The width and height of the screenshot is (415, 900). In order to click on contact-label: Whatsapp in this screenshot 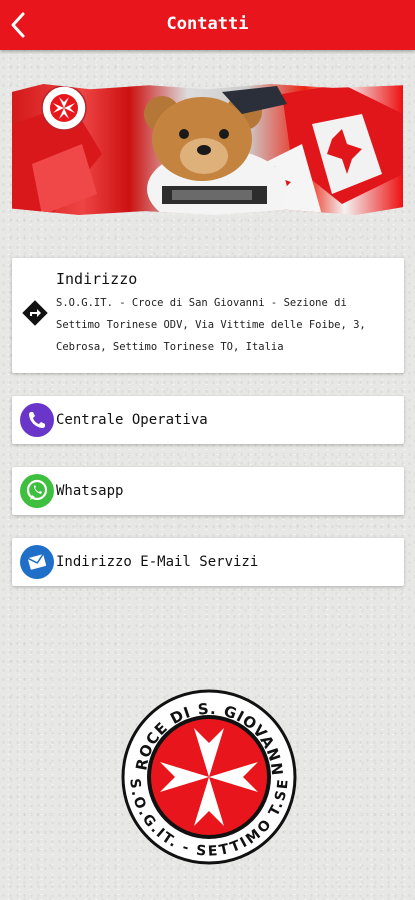, I will do `click(90, 491)`.